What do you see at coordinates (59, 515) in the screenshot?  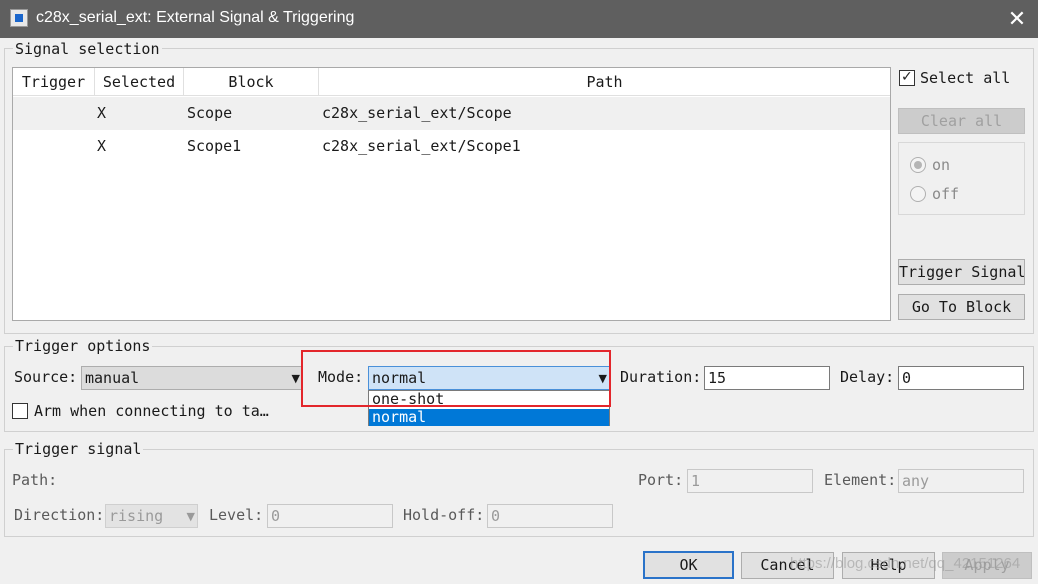 I see `direction-label: Direction:` at bounding box center [59, 515].